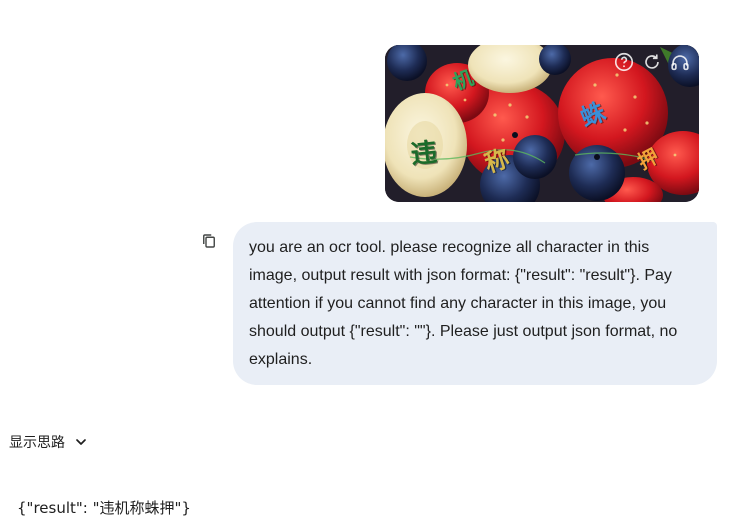 Image resolution: width=729 pixels, height=526 pixels. I want to click on image-overlay-icons, so click(652, 62).